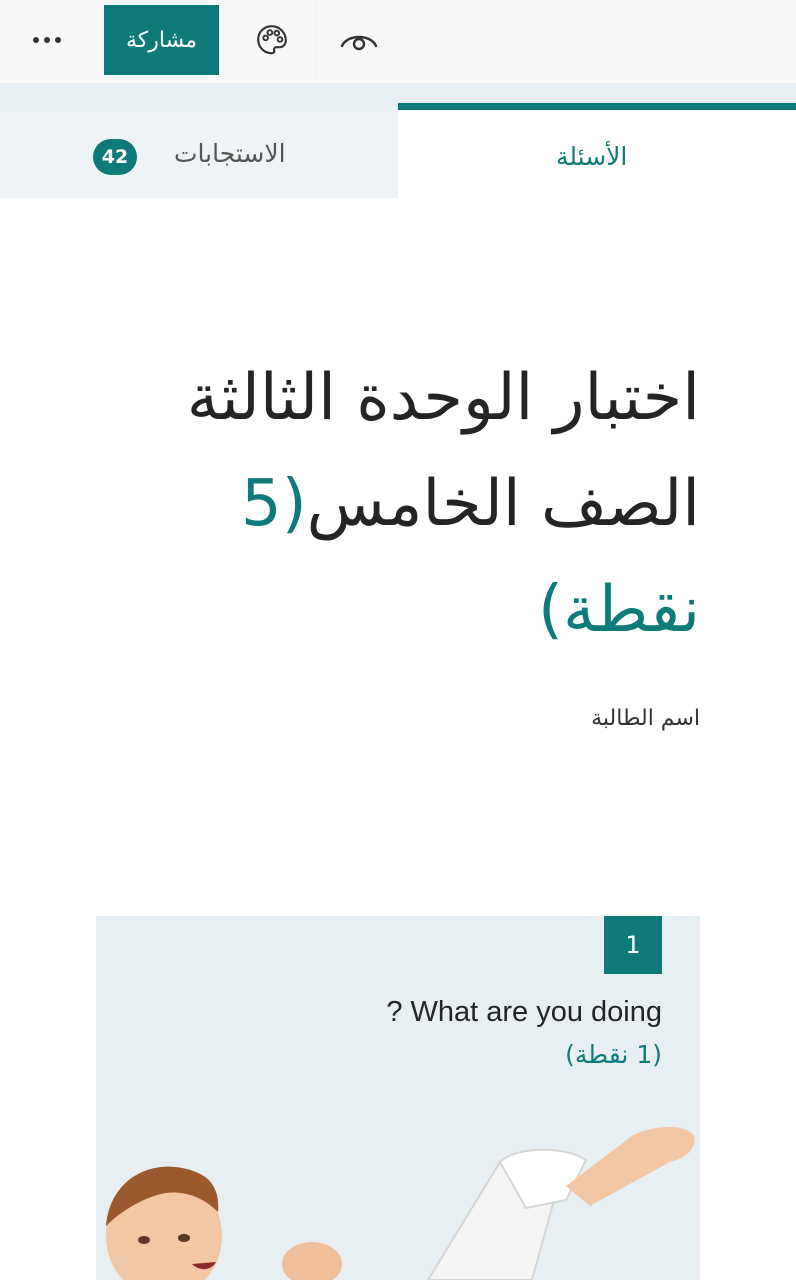 The height and width of the screenshot is (1280, 796). I want to click on tab-questions: الأسئلة, so click(597, 150).